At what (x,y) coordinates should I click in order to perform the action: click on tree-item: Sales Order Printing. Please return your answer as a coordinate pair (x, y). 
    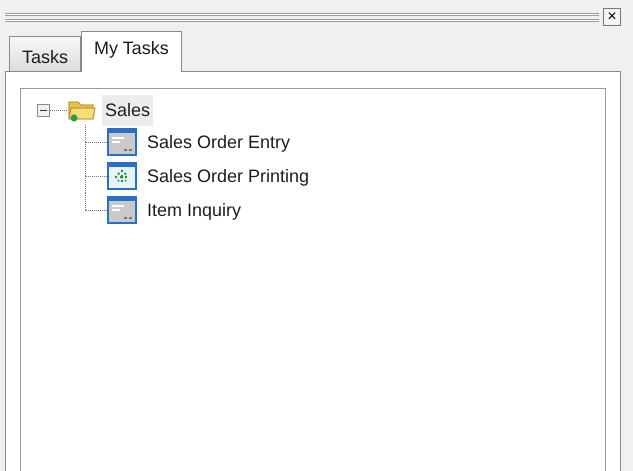
    Looking at the image, I should click on (228, 176).